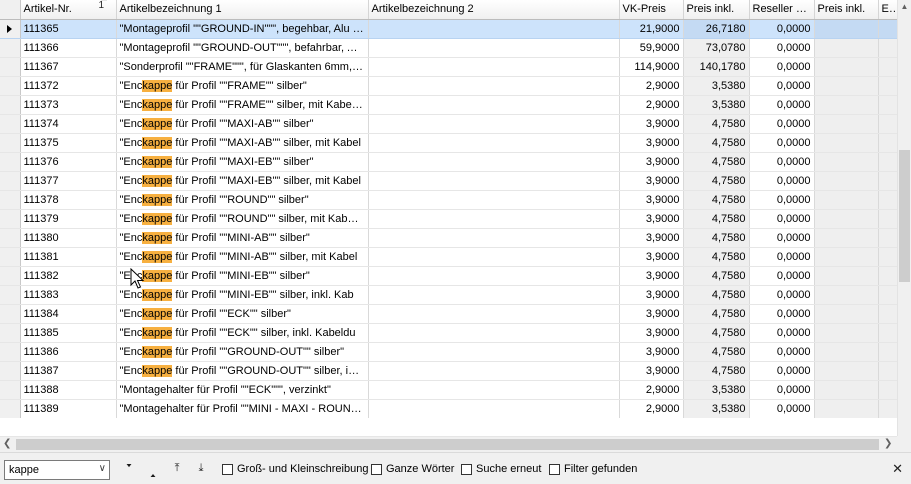  Describe the element at coordinates (242, 86) in the screenshot. I see `cell-bezeichnung-1: "Enckappe für Profil ""FRAME"" silber"` at that location.